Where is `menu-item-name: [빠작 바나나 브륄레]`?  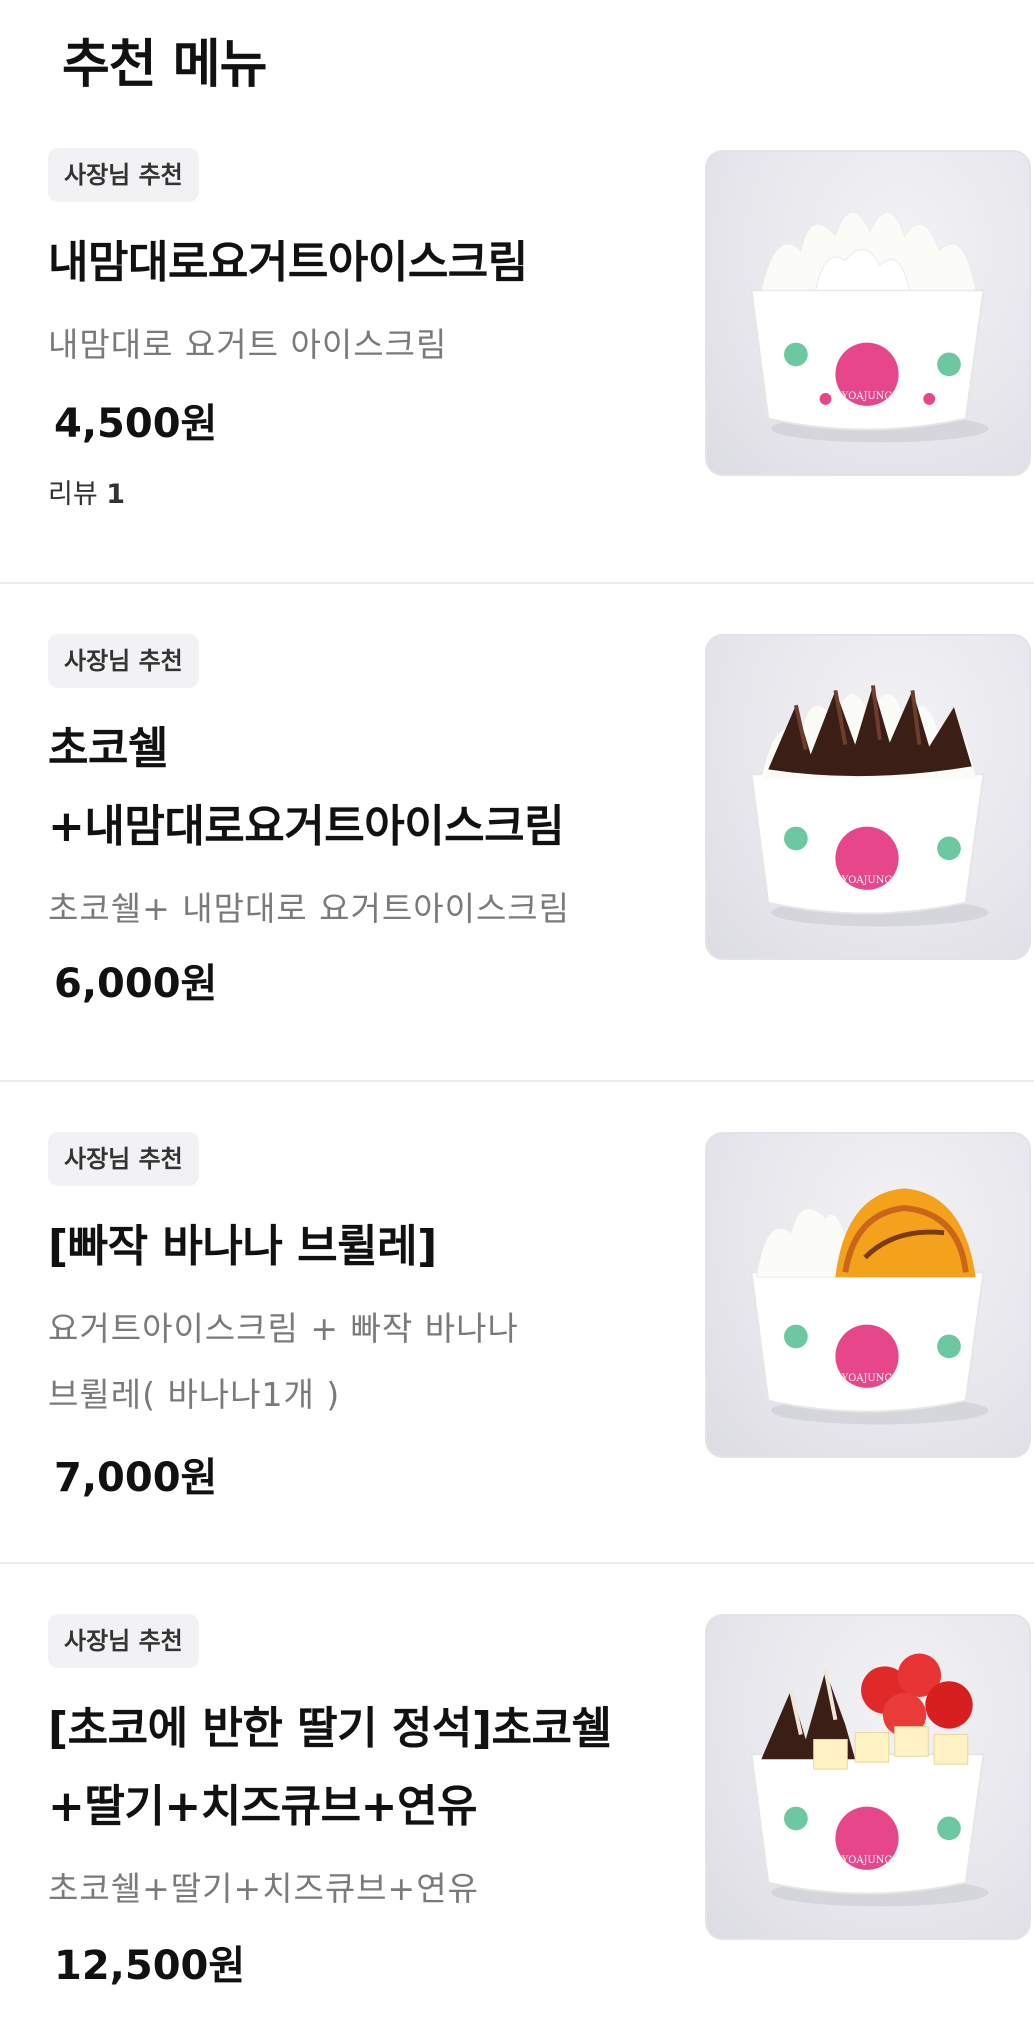 menu-item-name: [빠작 바나나 브륄레] is located at coordinates (242, 1246).